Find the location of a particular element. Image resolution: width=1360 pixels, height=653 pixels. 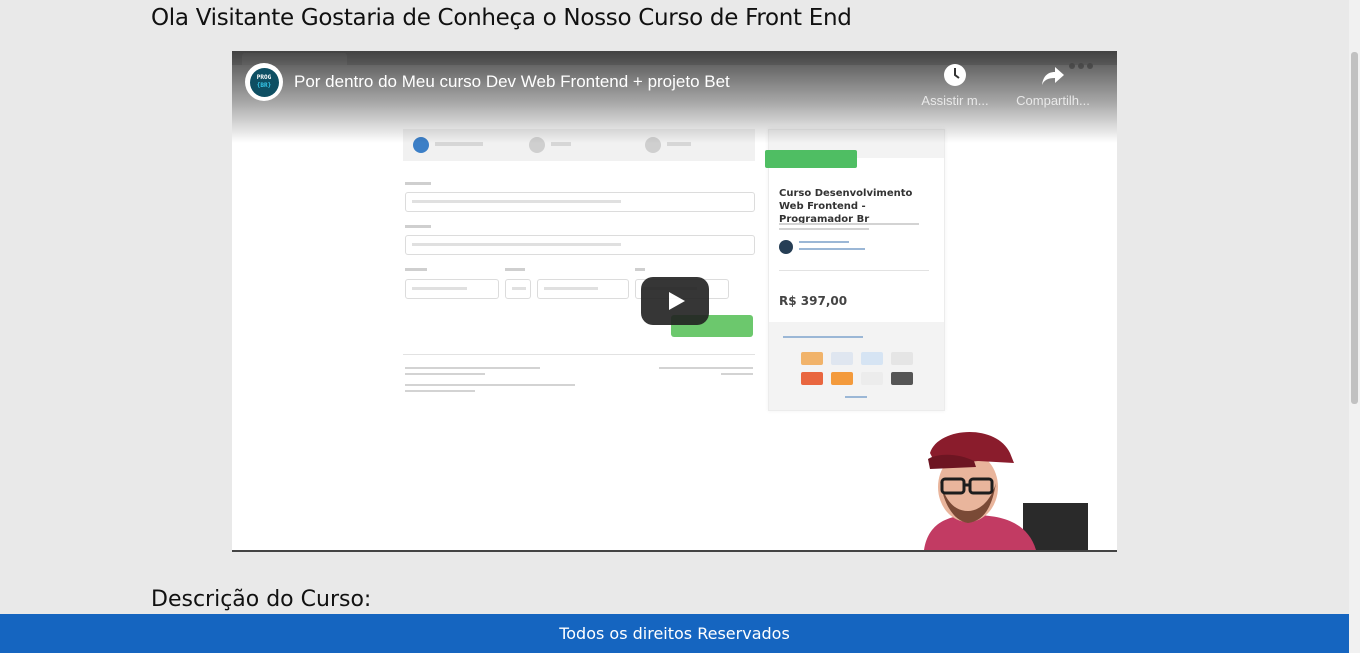

play-button is located at coordinates (675, 301).